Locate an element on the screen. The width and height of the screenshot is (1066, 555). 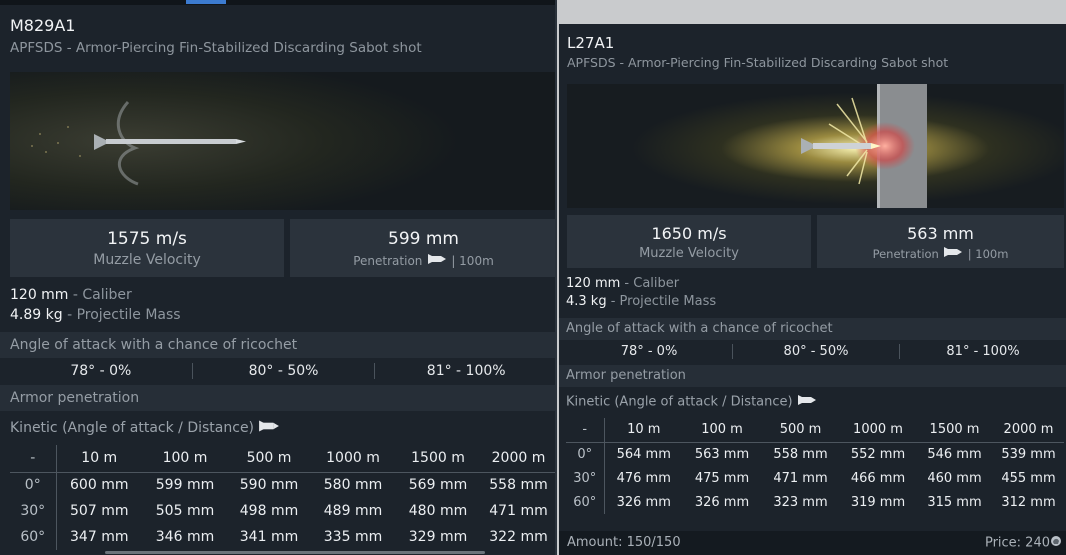
shell-title: L27A1 is located at coordinates (591, 43).